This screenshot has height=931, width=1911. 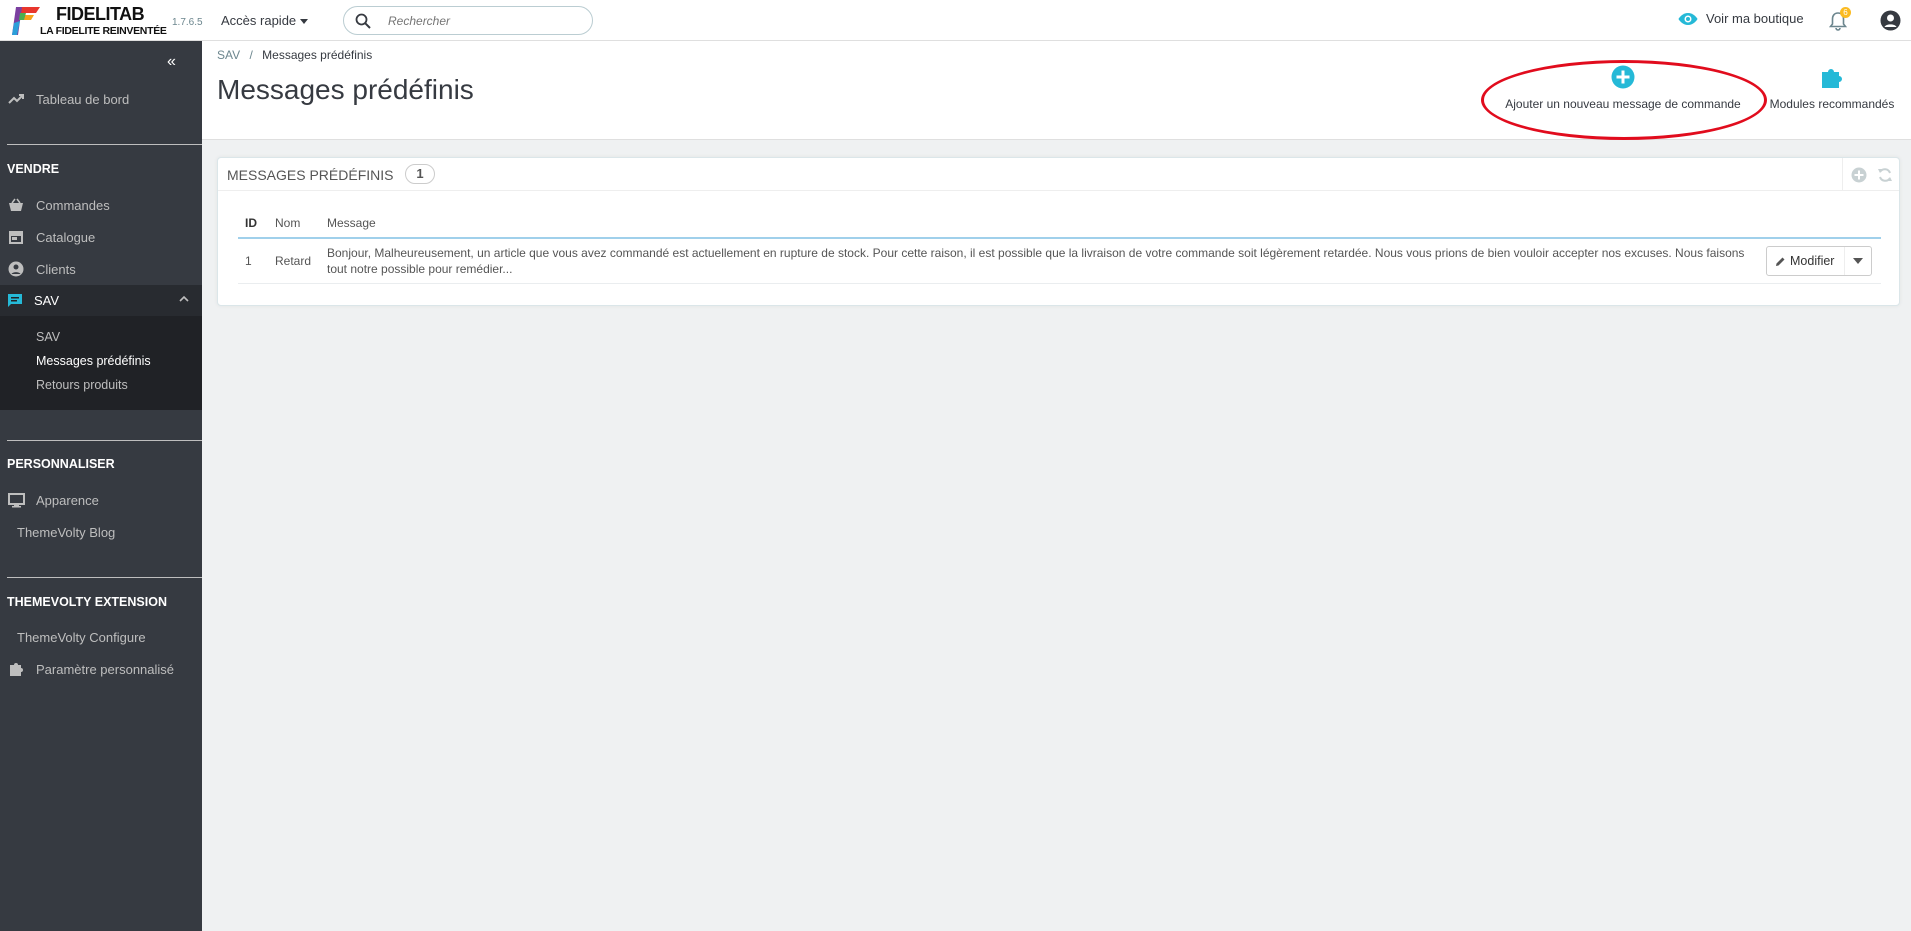 I want to click on brand-logo-icon, so click(x=27, y=21).